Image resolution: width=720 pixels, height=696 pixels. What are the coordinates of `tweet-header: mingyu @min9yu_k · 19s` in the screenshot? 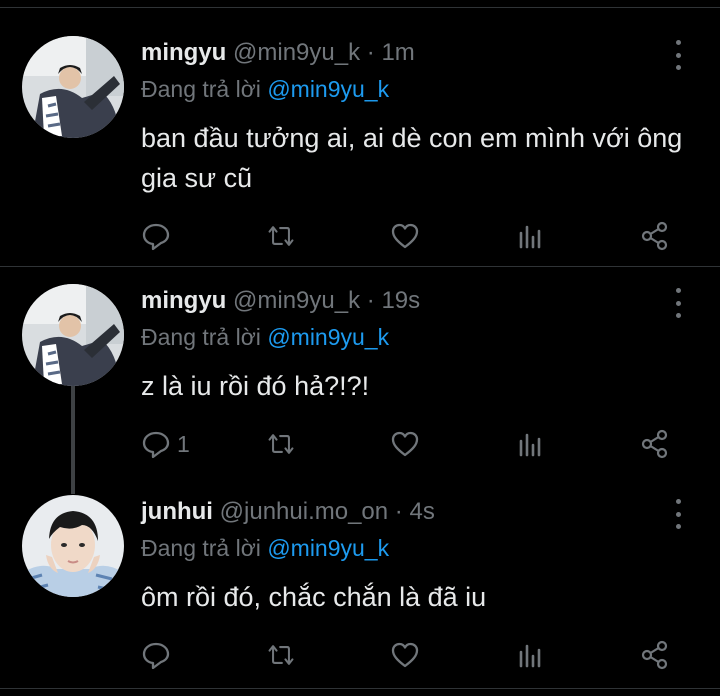 It's located at (280, 301).